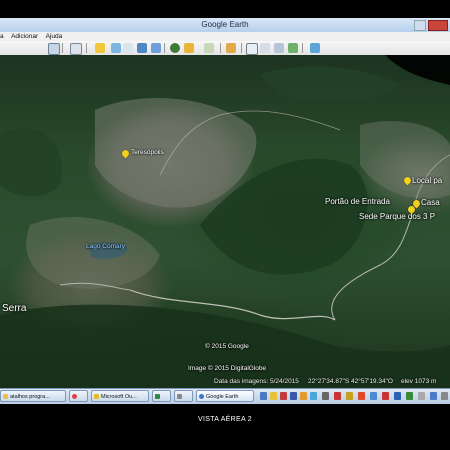 This screenshot has height=450, width=450. I want to click on place-label-serra: Serra, so click(14, 308).